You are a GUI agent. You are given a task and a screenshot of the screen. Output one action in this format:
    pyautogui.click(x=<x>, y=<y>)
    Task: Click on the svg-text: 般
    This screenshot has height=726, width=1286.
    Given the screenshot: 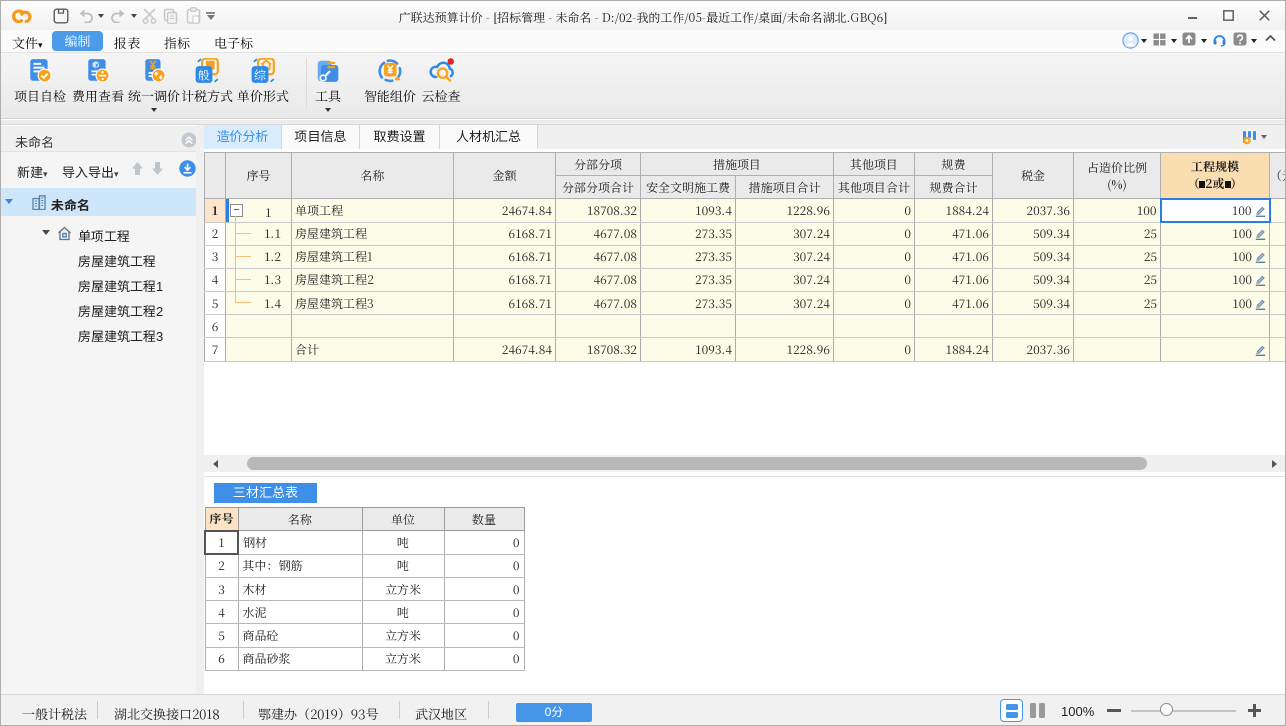 What is the action you would take?
    pyautogui.click(x=204, y=74)
    